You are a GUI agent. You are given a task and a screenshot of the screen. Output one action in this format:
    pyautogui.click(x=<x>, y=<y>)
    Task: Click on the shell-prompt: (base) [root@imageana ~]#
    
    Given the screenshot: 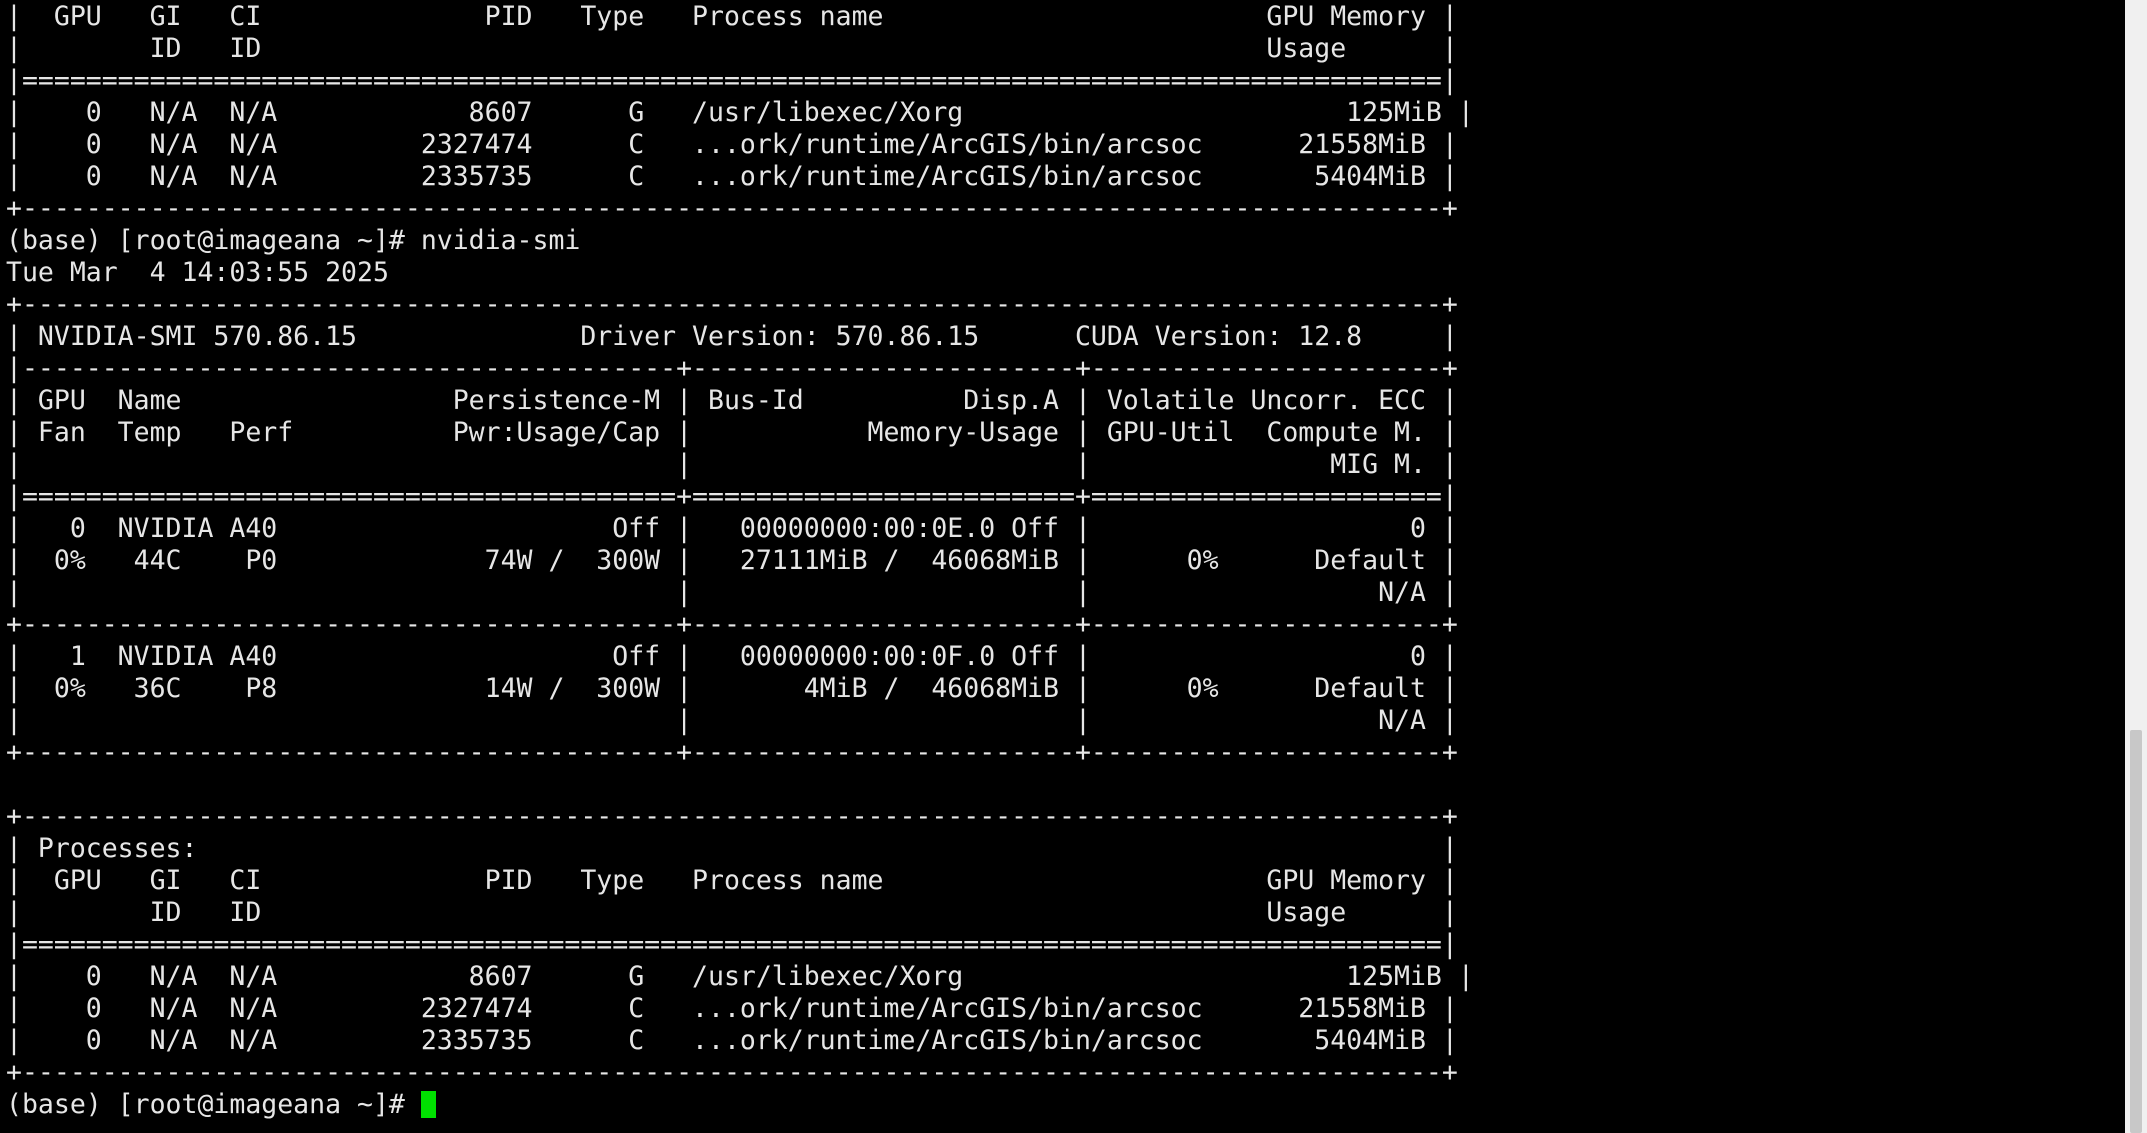 What is the action you would take?
    pyautogui.click(x=213, y=1104)
    